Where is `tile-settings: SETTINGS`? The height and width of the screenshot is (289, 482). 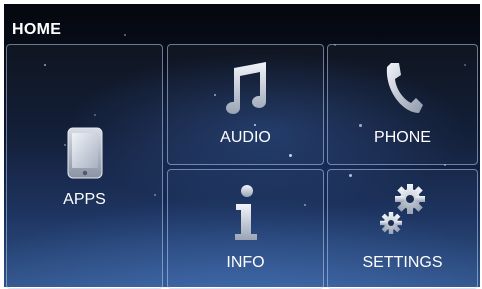 tile-settings: SETTINGS is located at coordinates (402, 229).